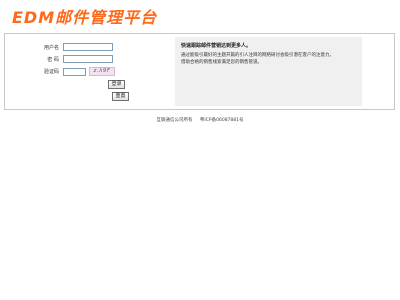  What do you see at coordinates (88, 47) in the screenshot?
I see `username-input` at bounding box center [88, 47].